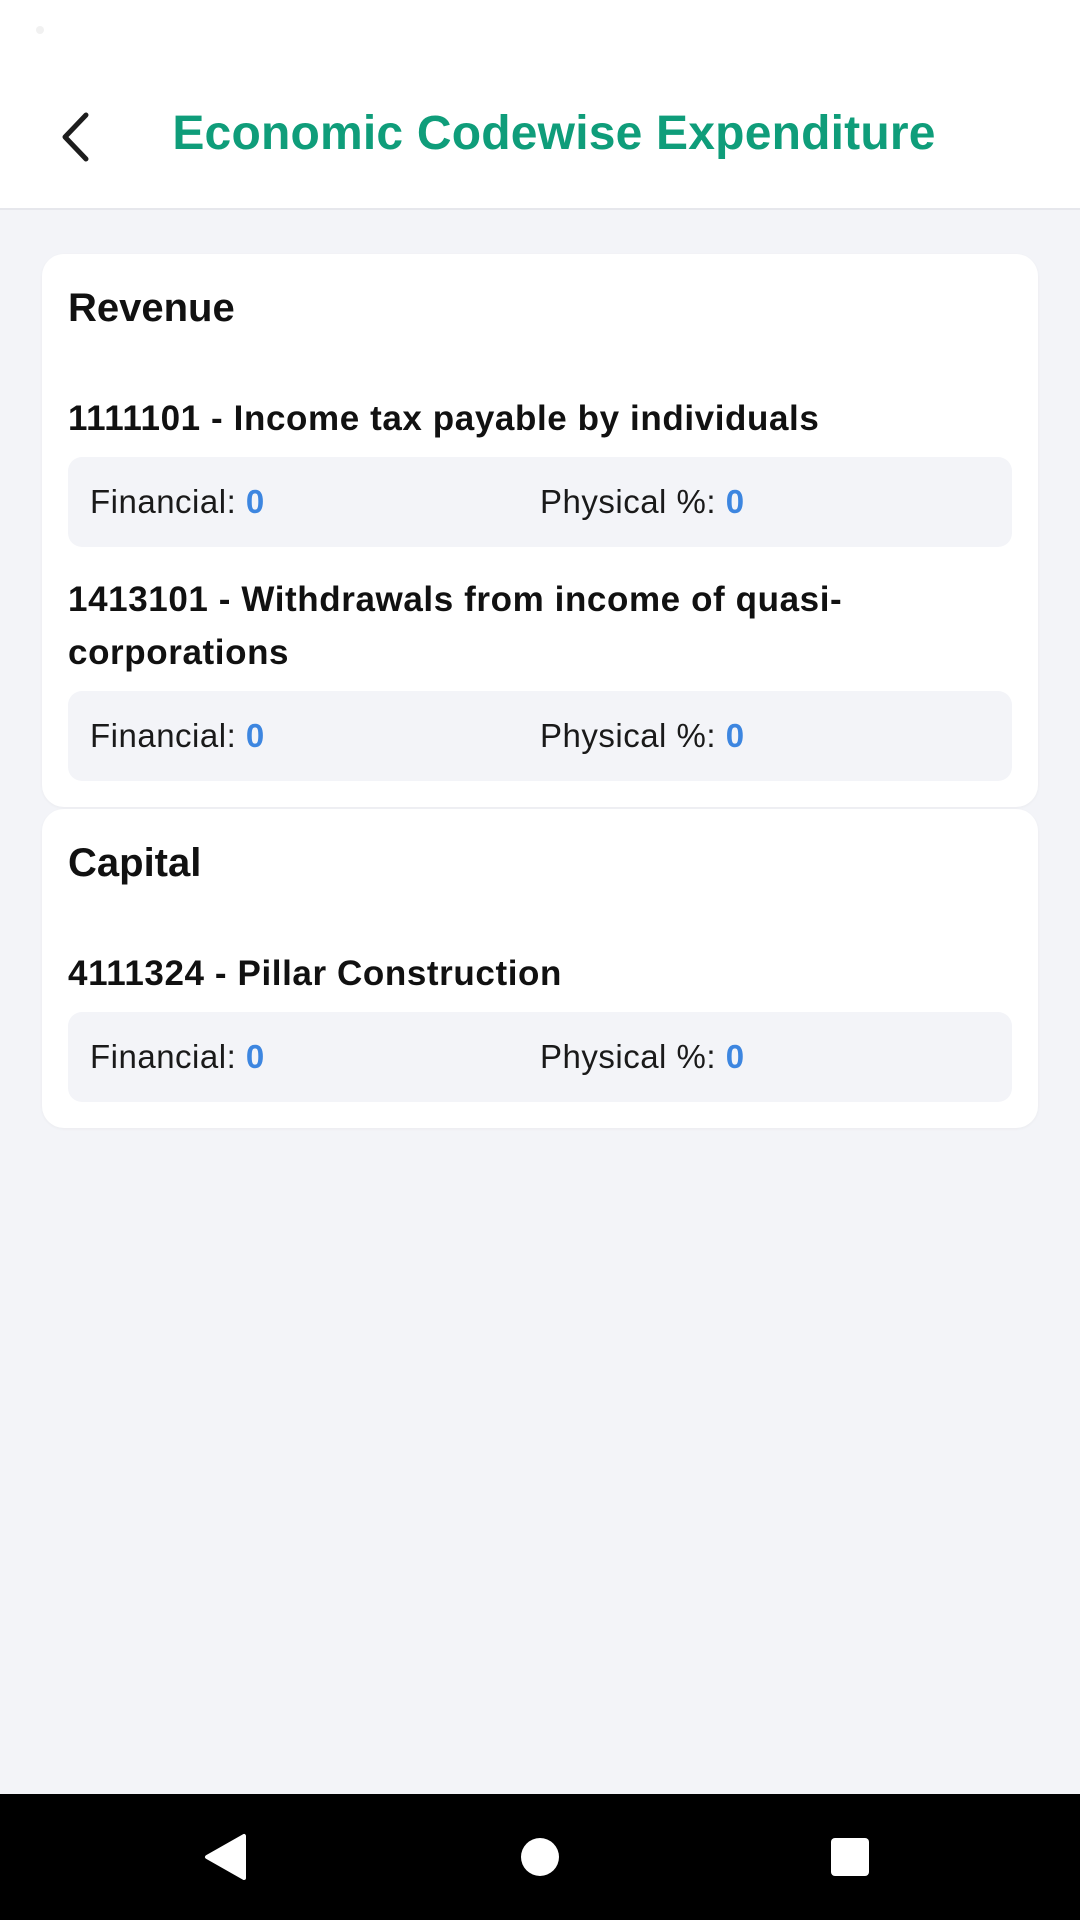 This screenshot has width=1080, height=1920. I want to click on section-title: Revenue, so click(151, 308).